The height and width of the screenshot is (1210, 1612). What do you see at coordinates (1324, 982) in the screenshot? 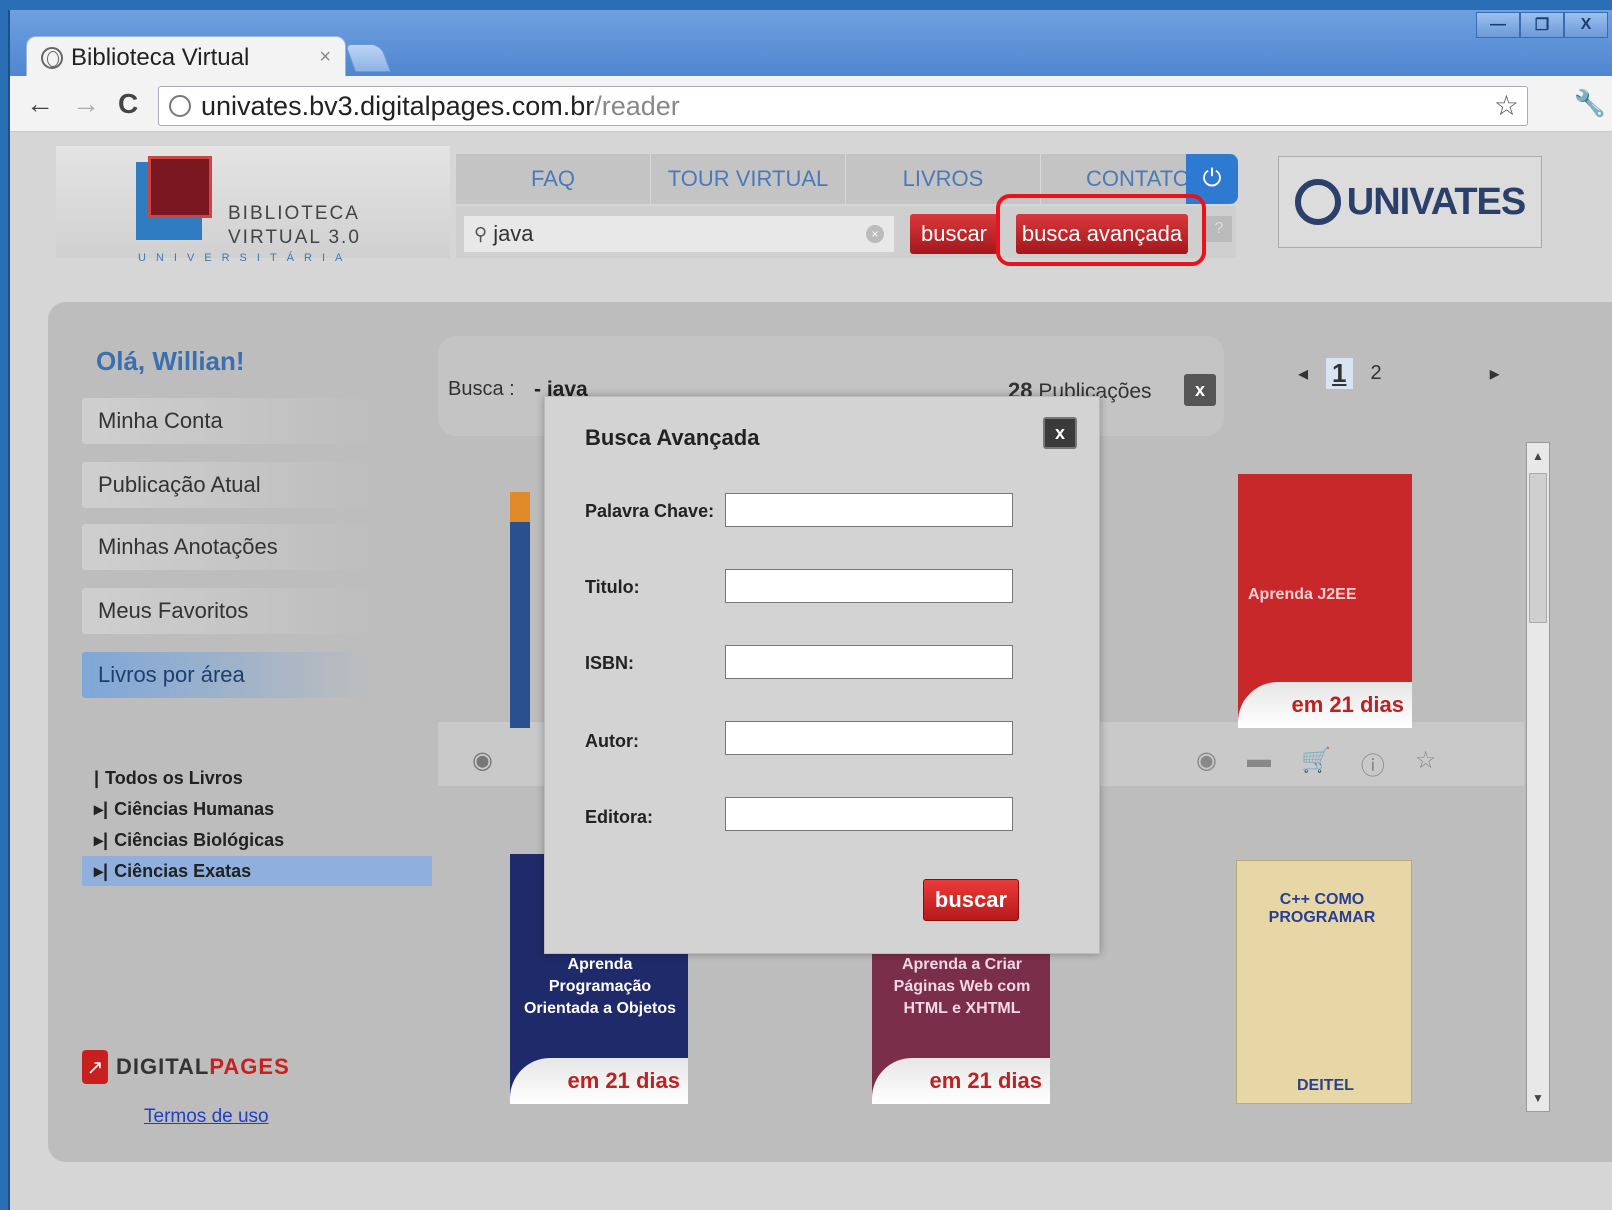
I see `book-cover-cpp: C++ COMO PROGRAMAR DEITEL` at bounding box center [1324, 982].